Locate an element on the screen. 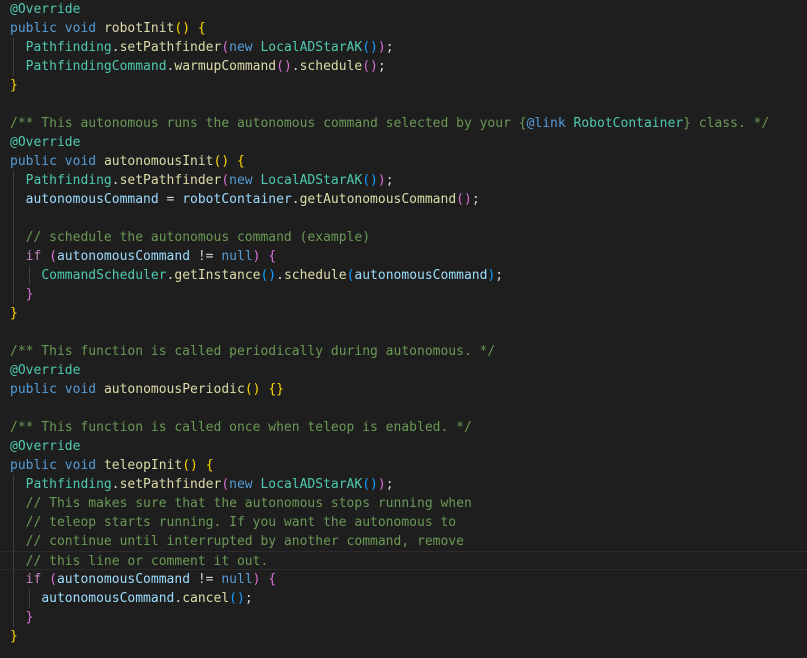  code-token: setPathfinder is located at coordinates (170, 47).